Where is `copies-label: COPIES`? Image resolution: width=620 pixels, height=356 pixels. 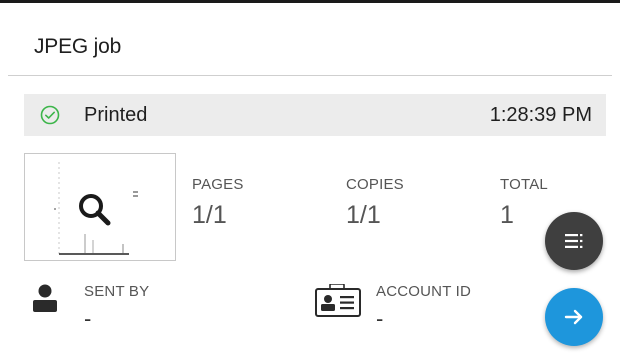 copies-label: COPIES is located at coordinates (375, 184).